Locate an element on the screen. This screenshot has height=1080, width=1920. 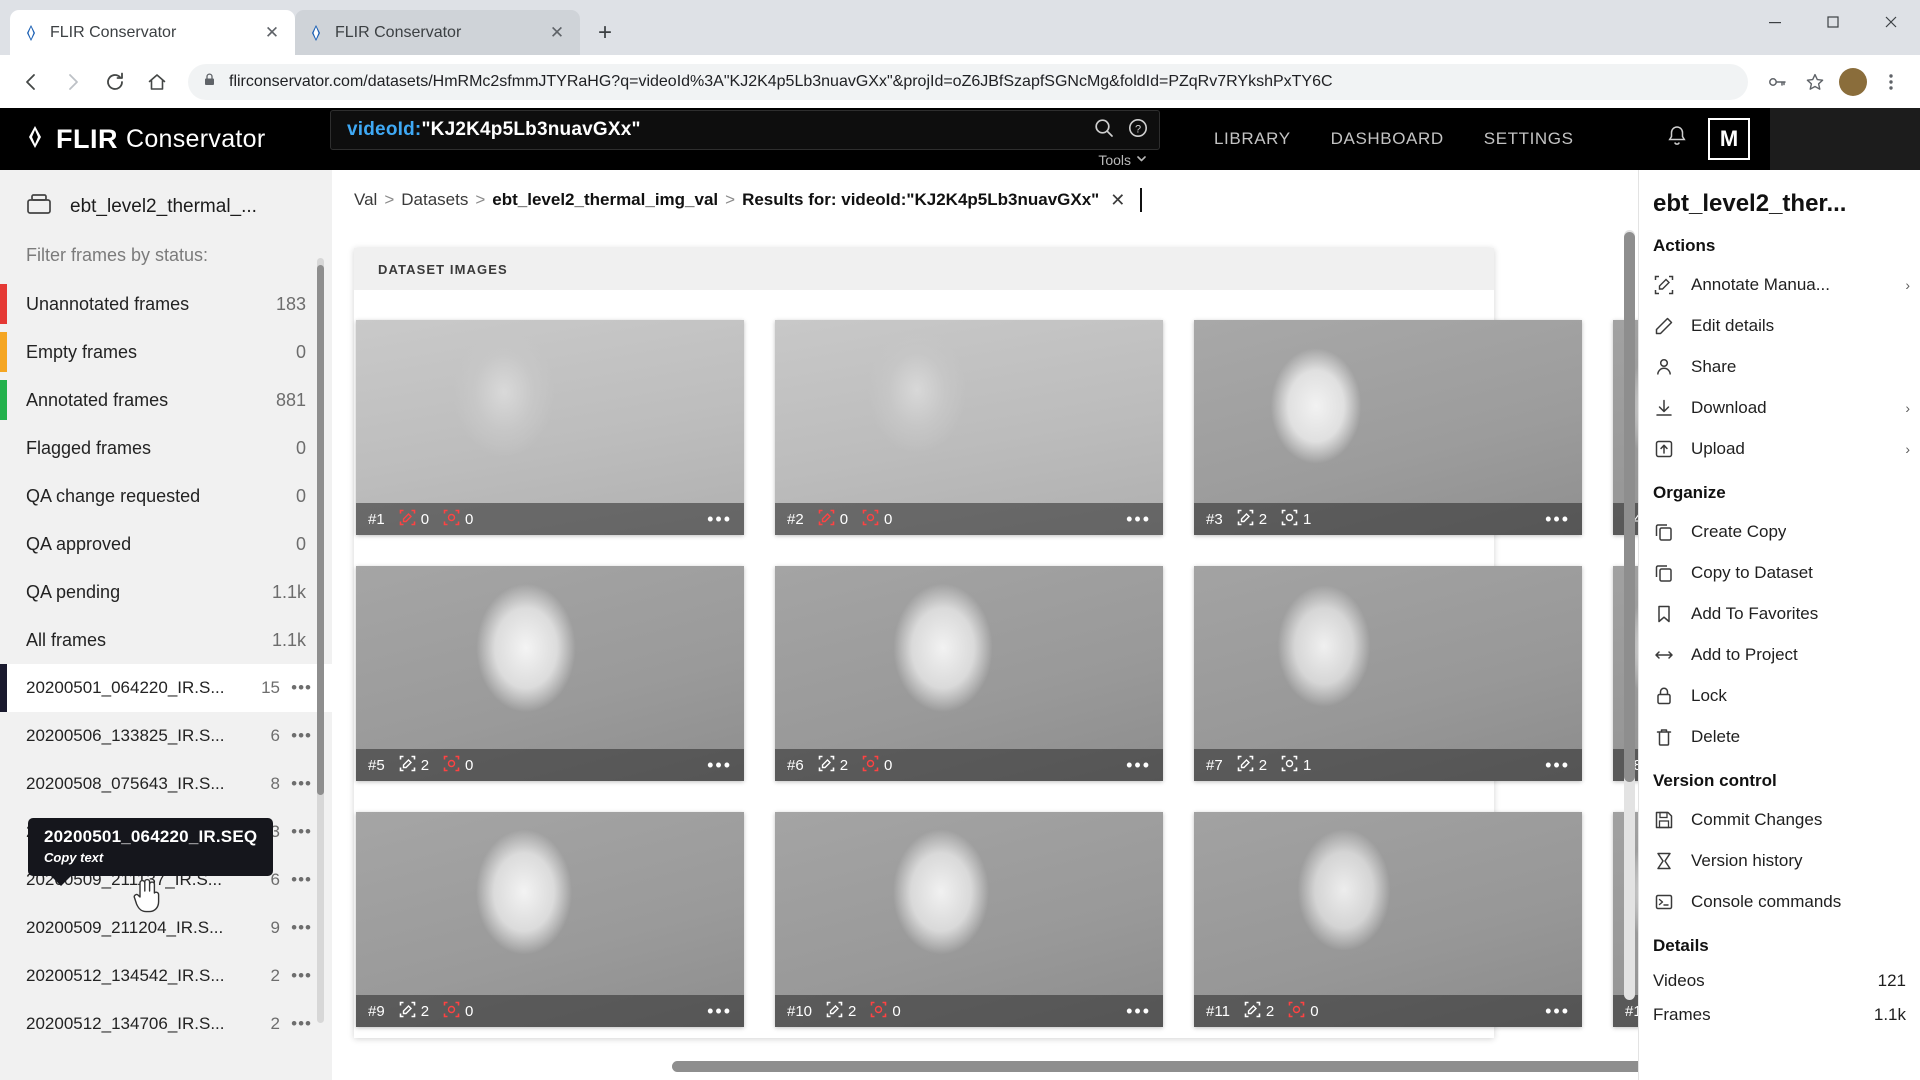
status-row-annotated: Annotated frames 881 is located at coordinates (166, 400).